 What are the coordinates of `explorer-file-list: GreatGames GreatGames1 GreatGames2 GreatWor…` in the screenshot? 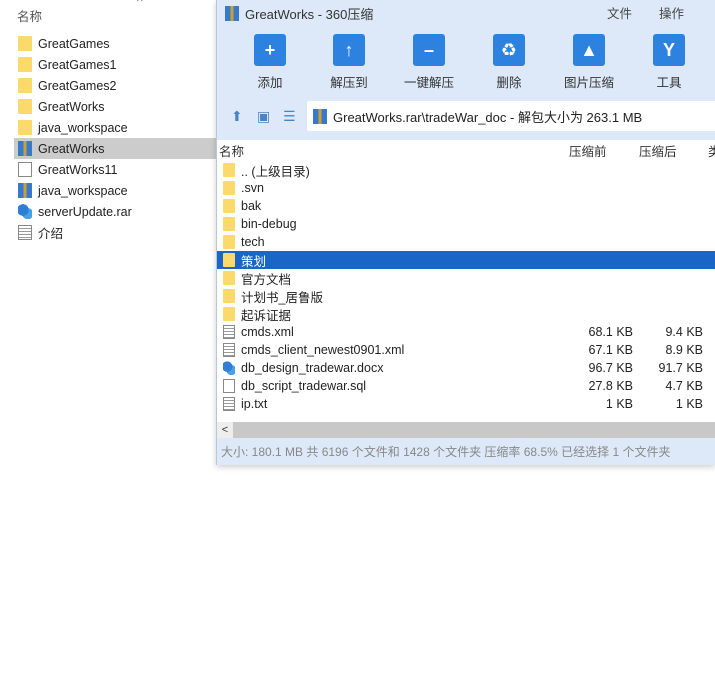 It's located at (115, 138).